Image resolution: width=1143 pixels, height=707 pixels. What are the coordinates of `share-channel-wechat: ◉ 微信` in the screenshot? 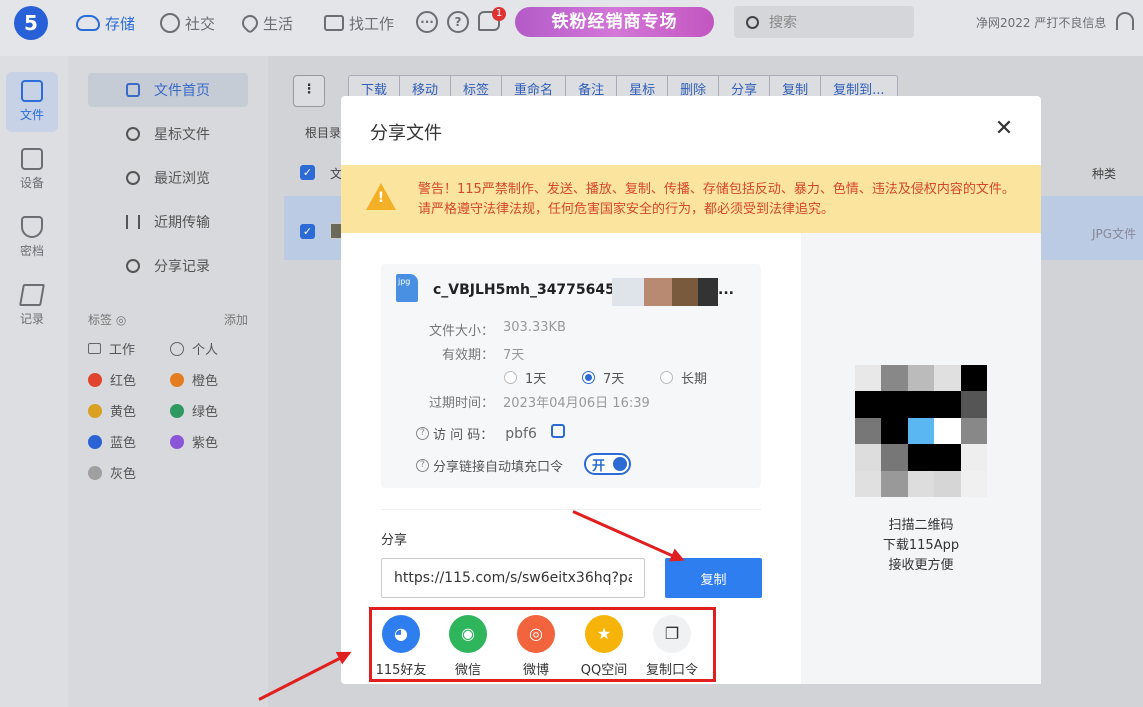 It's located at (468, 646).